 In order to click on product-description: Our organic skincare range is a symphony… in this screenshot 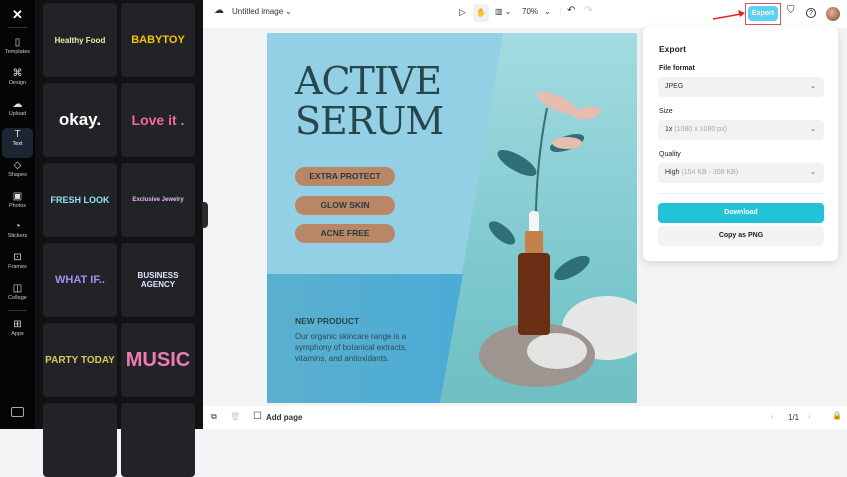, I will do `click(351, 347)`.